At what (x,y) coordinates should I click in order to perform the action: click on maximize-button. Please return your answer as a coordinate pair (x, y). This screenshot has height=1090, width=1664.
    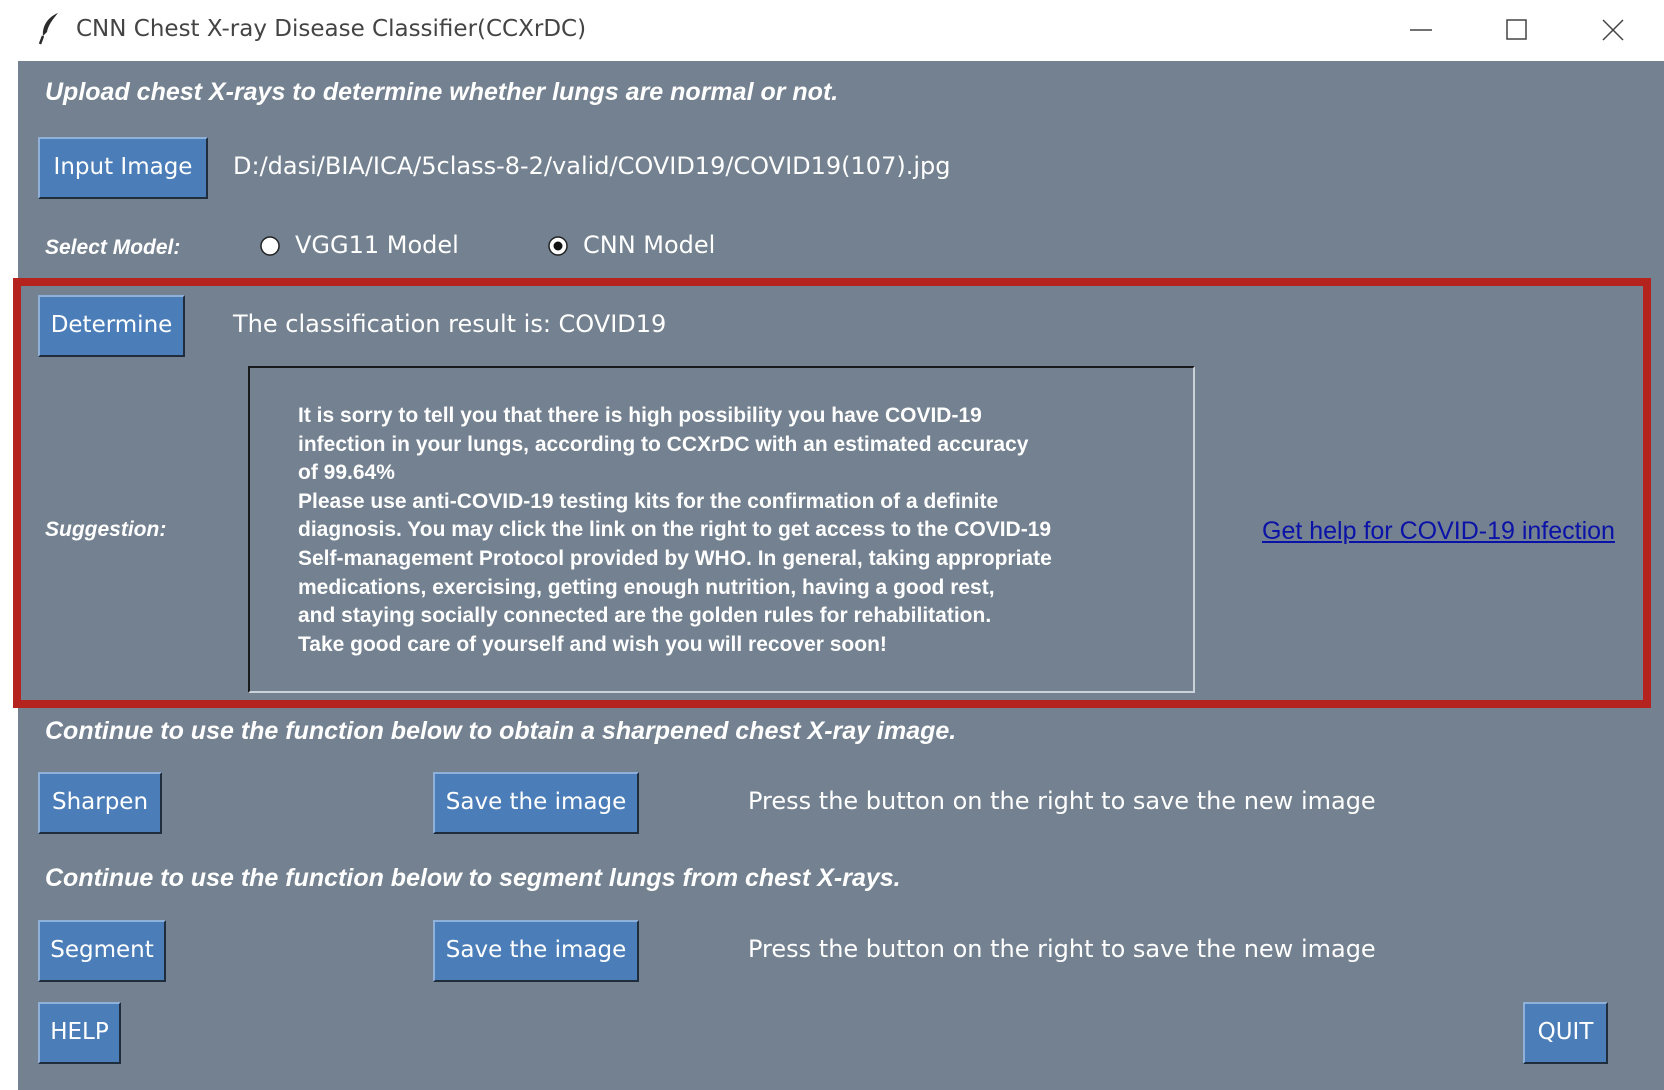
    Looking at the image, I should click on (1517, 30).